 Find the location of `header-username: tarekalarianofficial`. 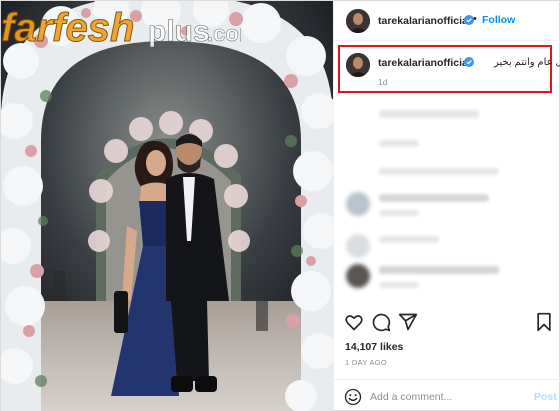

header-username: tarekalarianofficial is located at coordinates (424, 21).